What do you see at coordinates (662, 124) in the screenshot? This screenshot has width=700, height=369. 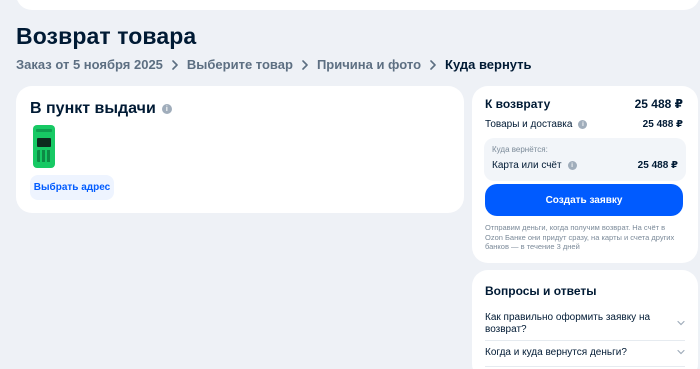 I see `goods-delivery-amount: 25 488 ₽` at bounding box center [662, 124].